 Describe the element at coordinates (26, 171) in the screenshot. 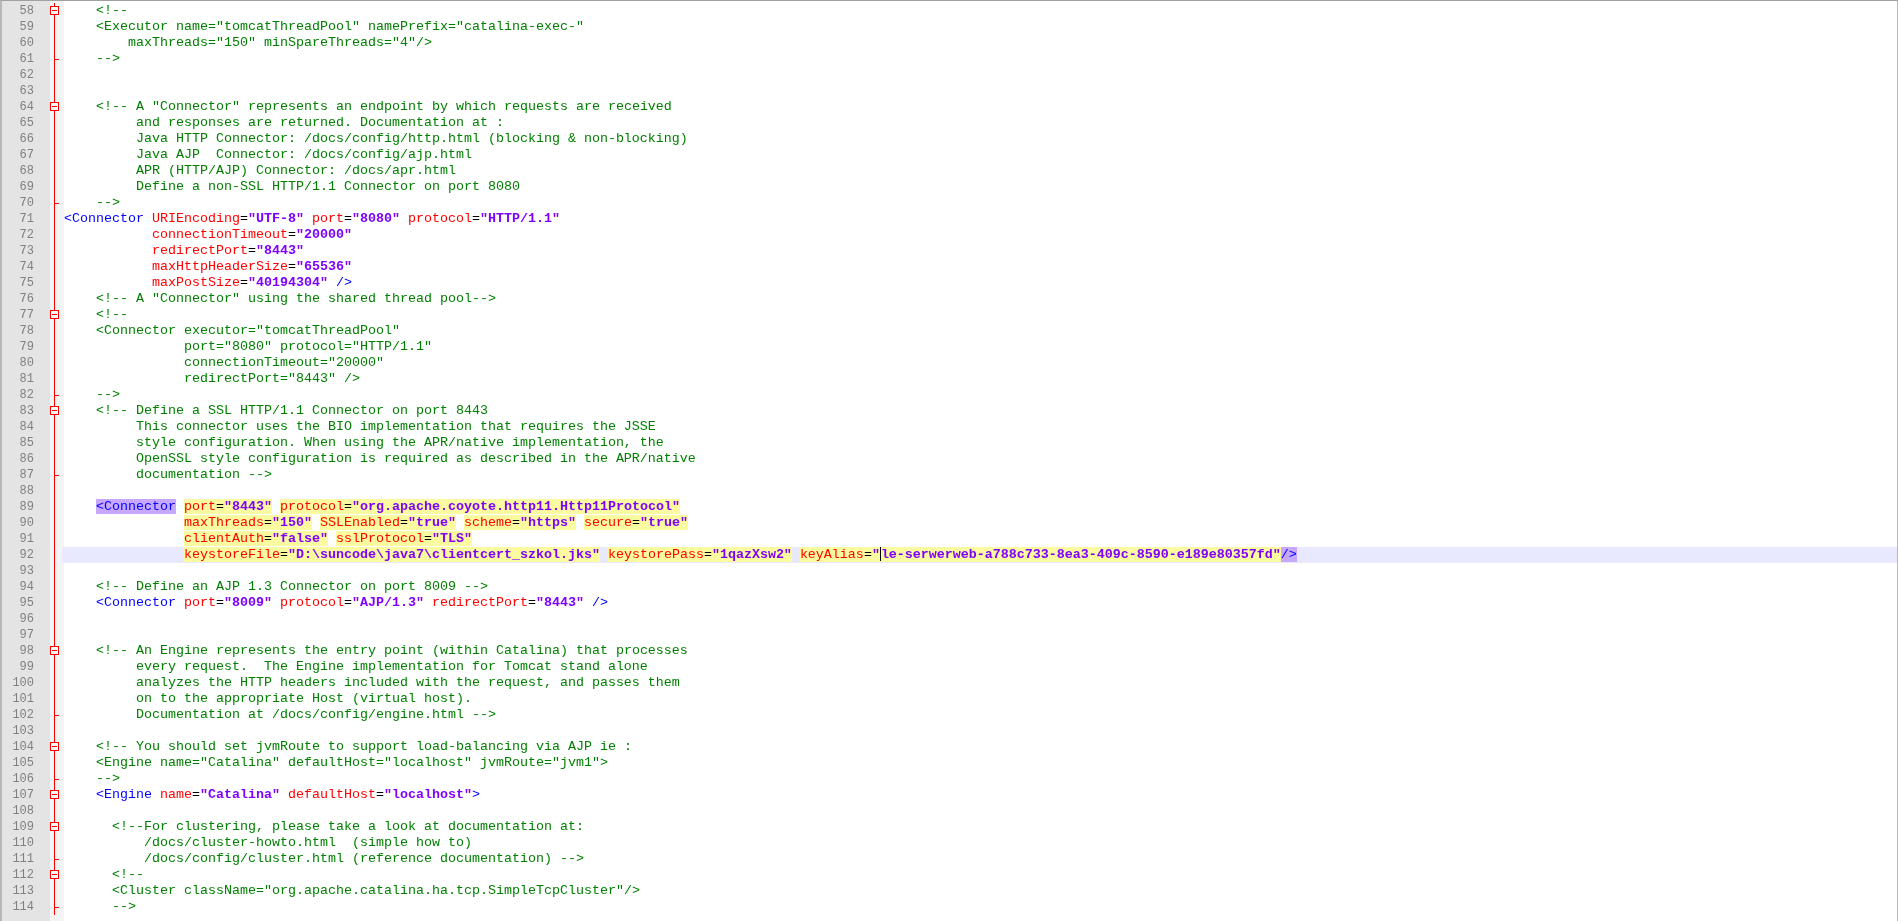

I see `line-number: 68` at that location.